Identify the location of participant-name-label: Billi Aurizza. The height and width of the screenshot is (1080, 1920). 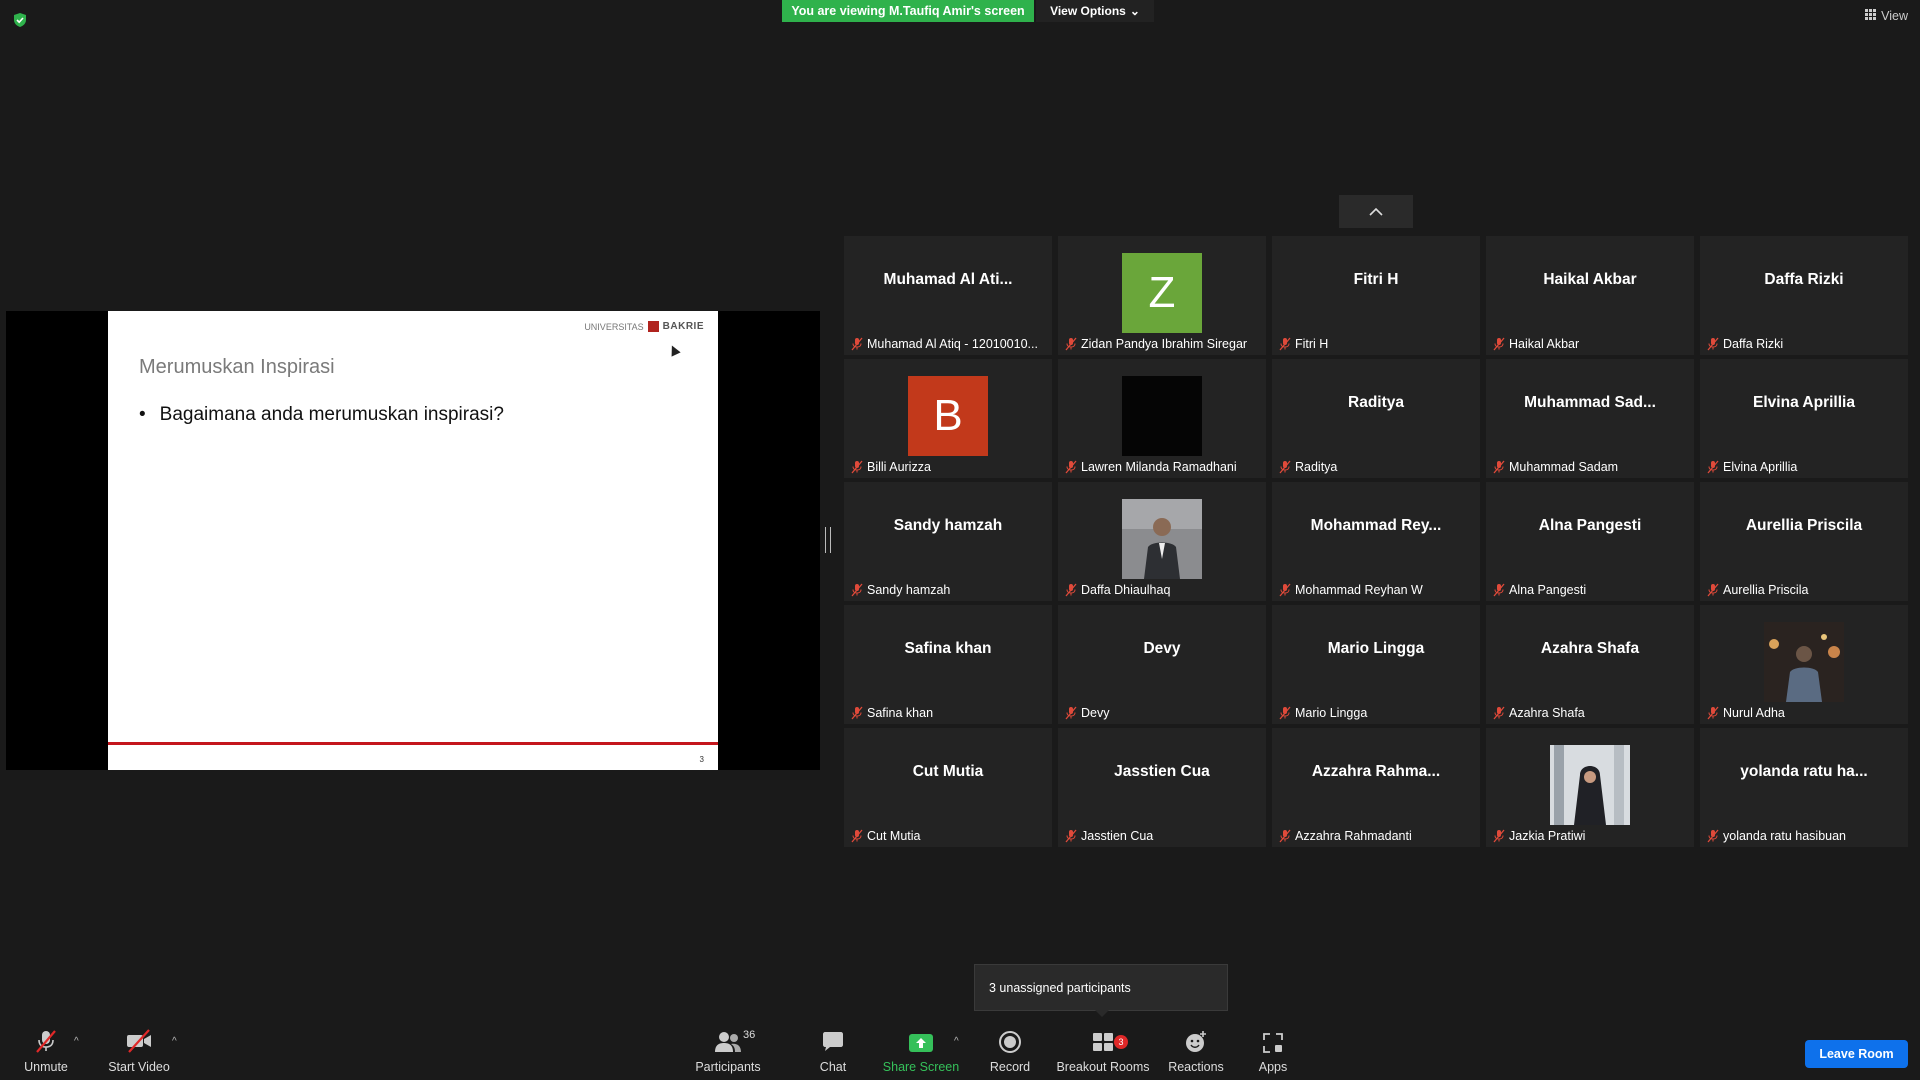
(949, 467).